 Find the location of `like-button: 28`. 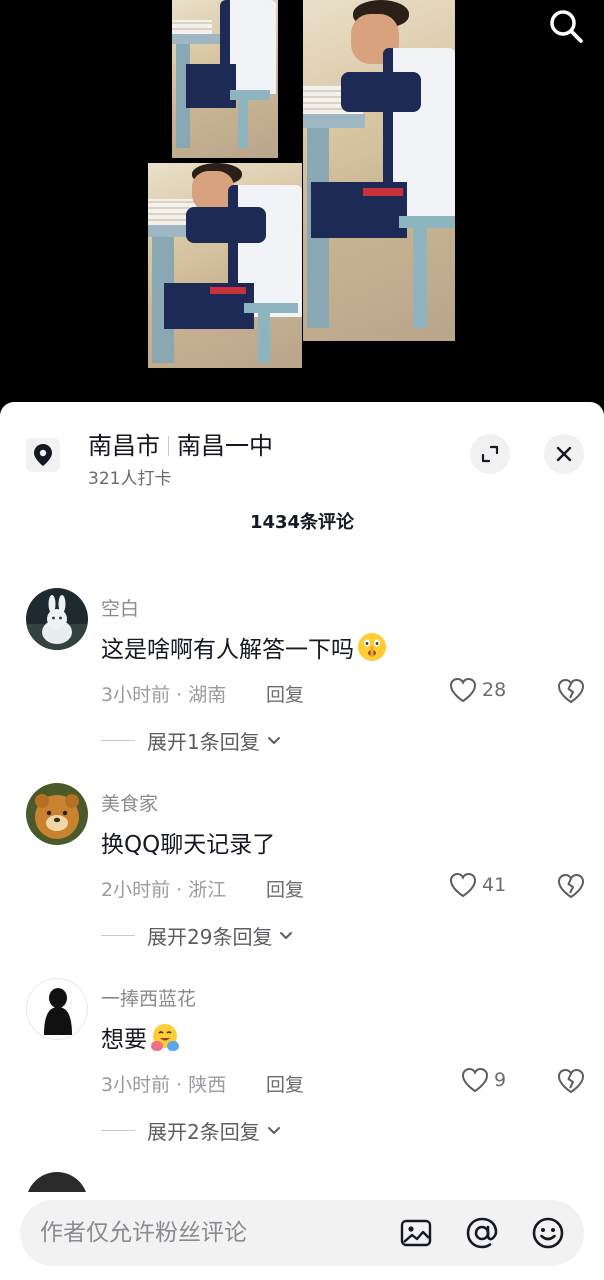

like-button: 28 is located at coordinates (477, 690).